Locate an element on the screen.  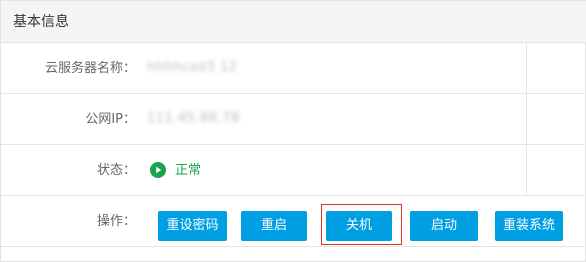
public-ip-label: 公网IP： is located at coordinates (110, 119).